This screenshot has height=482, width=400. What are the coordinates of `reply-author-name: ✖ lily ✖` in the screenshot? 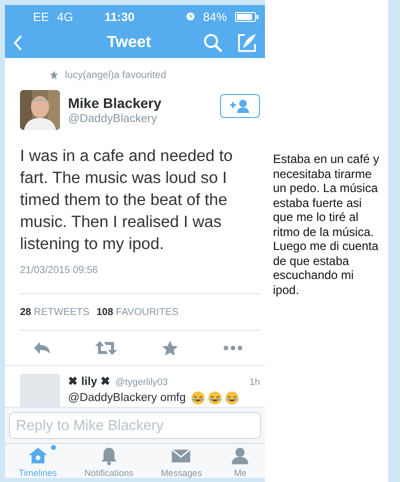 It's located at (89, 381).